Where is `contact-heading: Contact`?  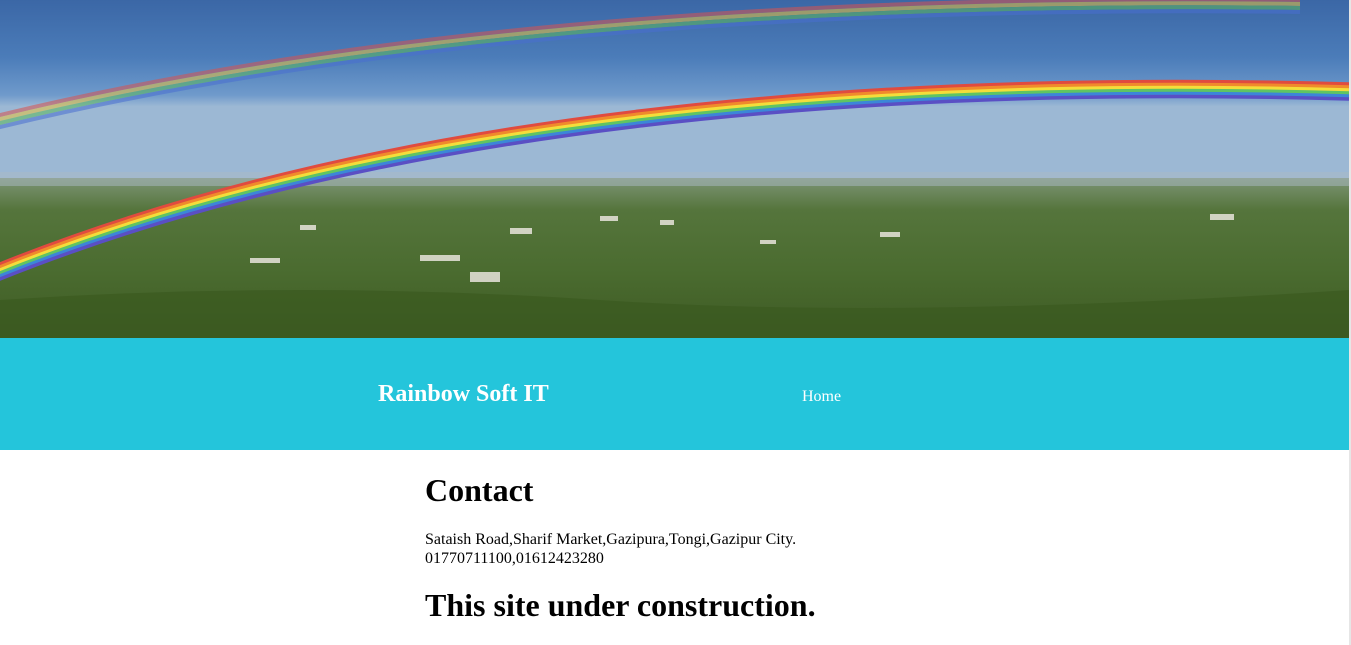
contact-heading: Contact is located at coordinates (479, 490).